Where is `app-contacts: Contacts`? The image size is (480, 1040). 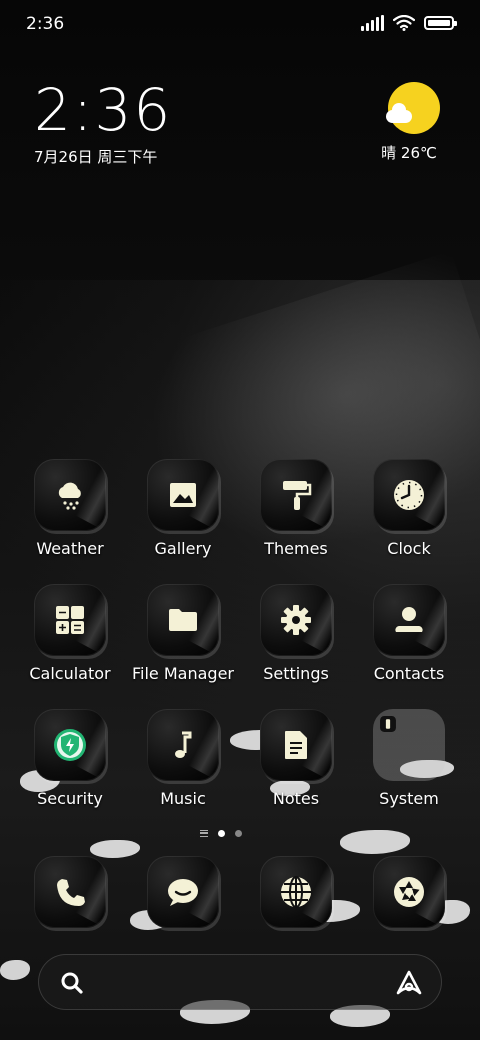 app-contacts: Contacts is located at coordinates (409, 633).